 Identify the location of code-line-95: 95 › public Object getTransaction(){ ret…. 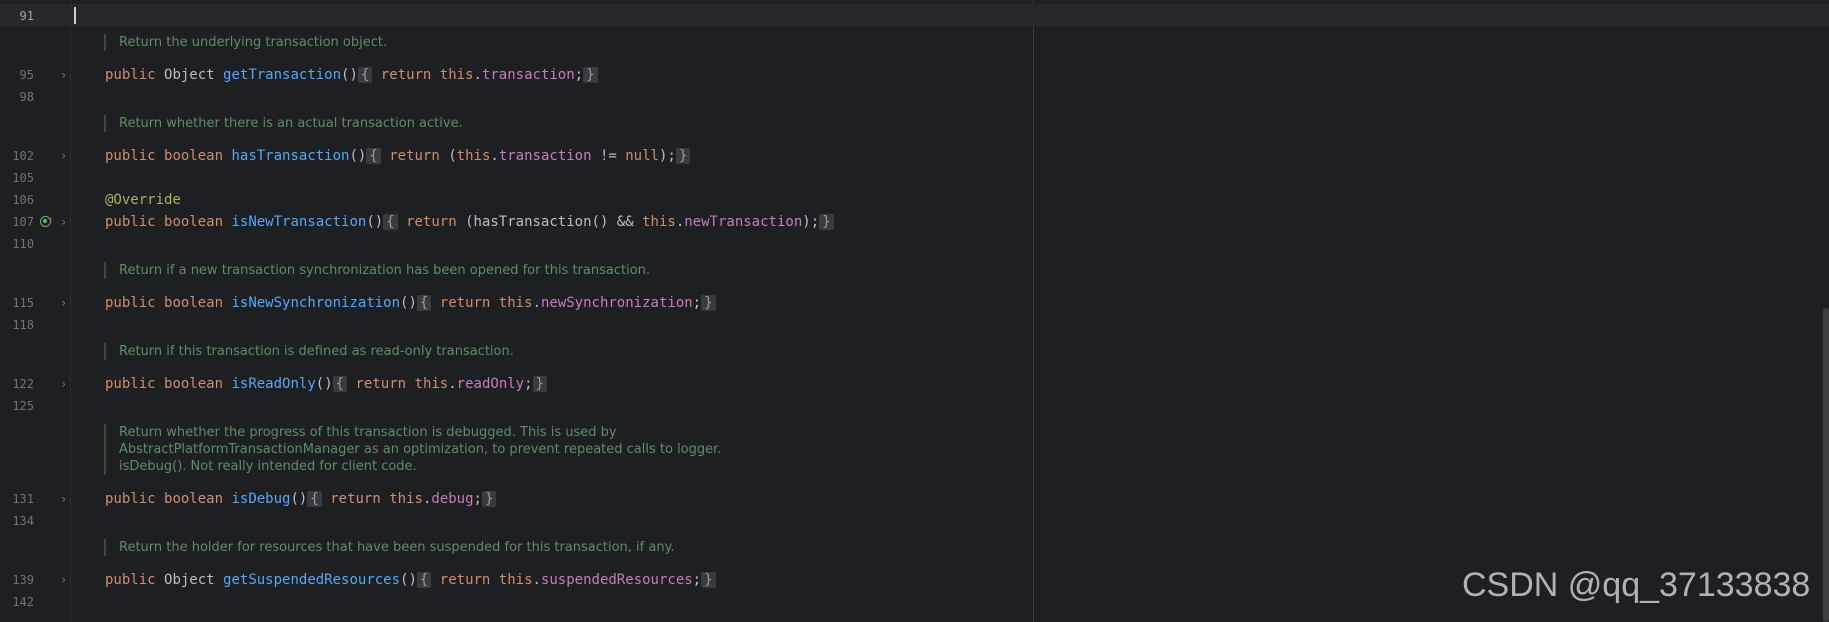
(914, 75).